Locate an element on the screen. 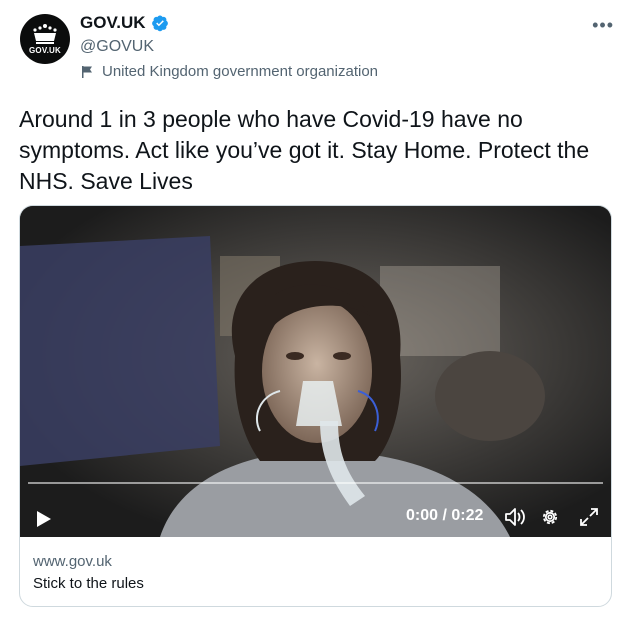 The image size is (634, 619). display-name: GOV.UK is located at coordinates (113, 23).